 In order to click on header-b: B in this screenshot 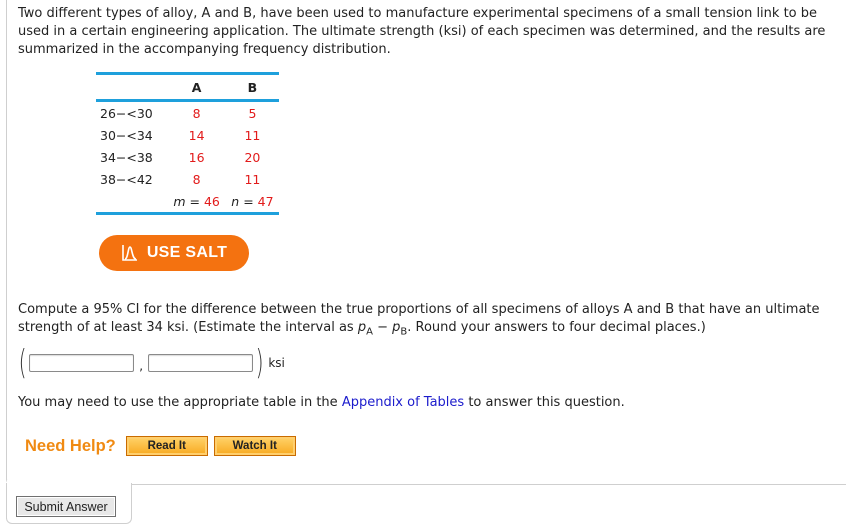, I will do `click(252, 87)`.